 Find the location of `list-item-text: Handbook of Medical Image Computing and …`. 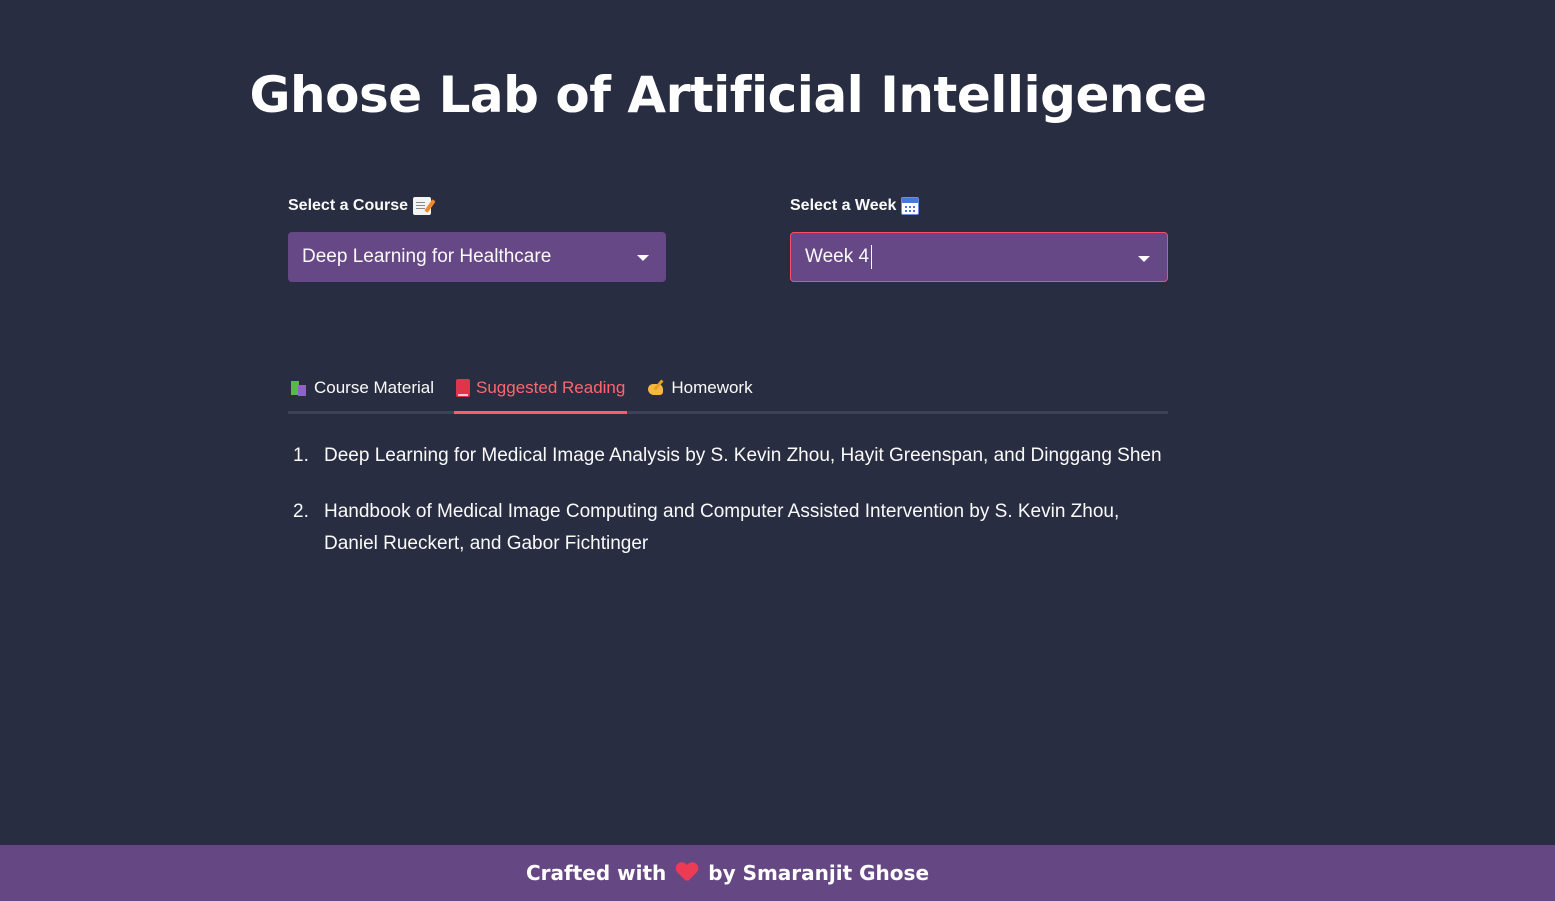

list-item-text: Handbook of Medical Image Computing and … is located at coordinates (722, 527).